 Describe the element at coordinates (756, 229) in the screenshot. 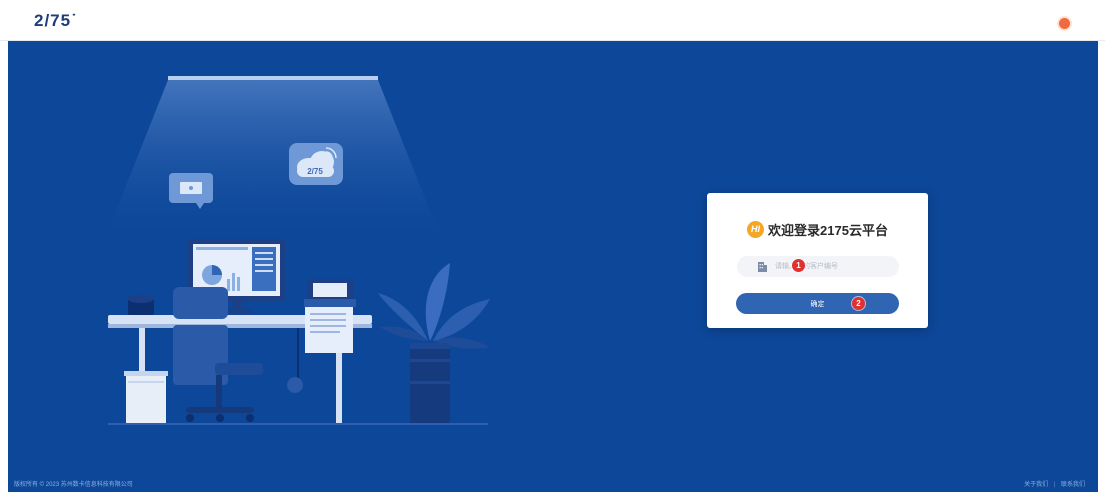

I see `hi-badge-icon: HI` at that location.